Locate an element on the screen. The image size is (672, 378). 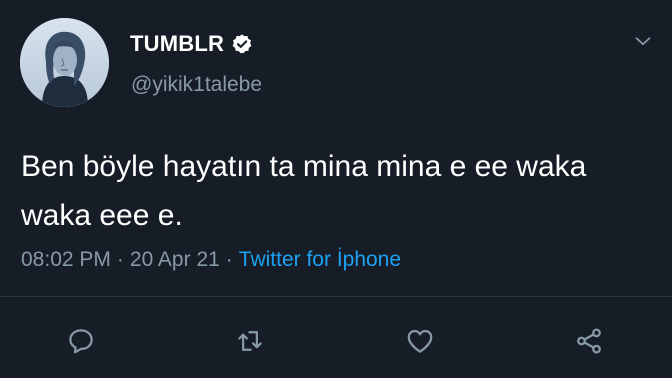
action-bar is located at coordinates (336, 341).